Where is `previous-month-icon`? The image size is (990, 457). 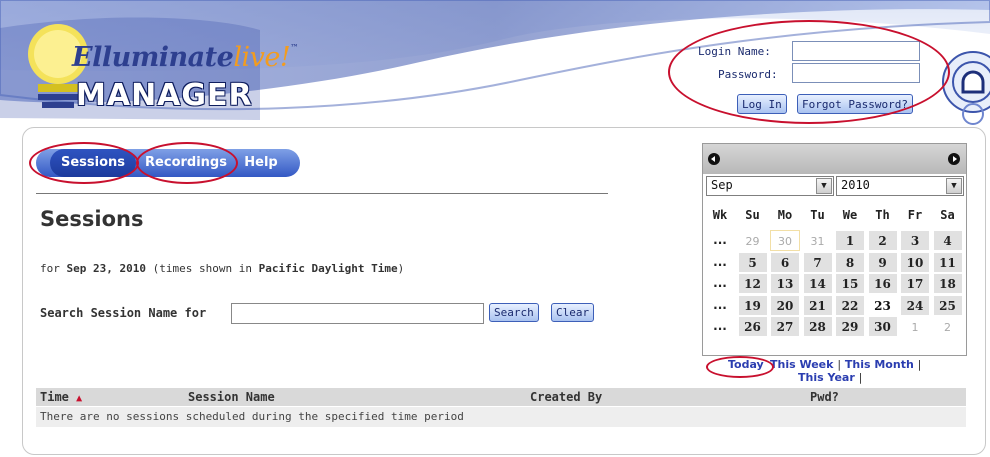 previous-month-icon is located at coordinates (714, 159).